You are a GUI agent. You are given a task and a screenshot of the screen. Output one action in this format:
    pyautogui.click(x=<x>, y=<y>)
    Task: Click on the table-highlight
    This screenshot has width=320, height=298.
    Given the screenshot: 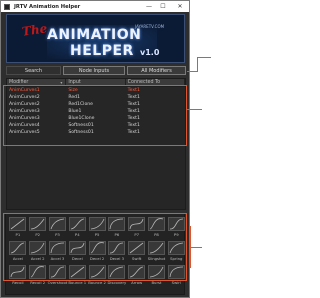 What is the action you would take?
    pyautogui.click(x=95, y=115)
    